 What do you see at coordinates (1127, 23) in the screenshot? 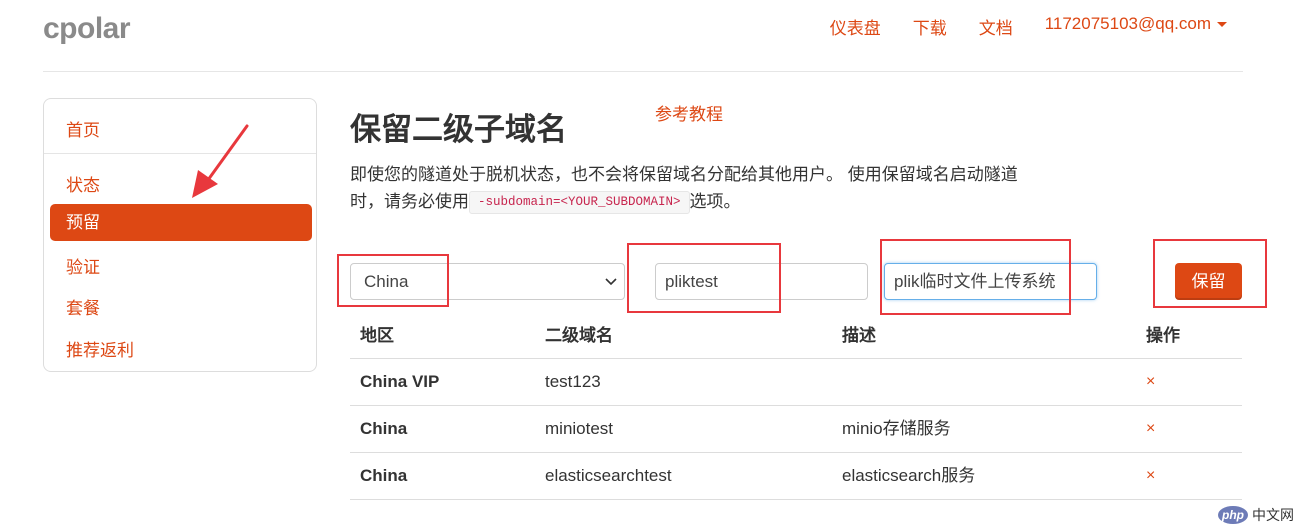
I see `account-email: 1172075103@qq.com` at bounding box center [1127, 23].